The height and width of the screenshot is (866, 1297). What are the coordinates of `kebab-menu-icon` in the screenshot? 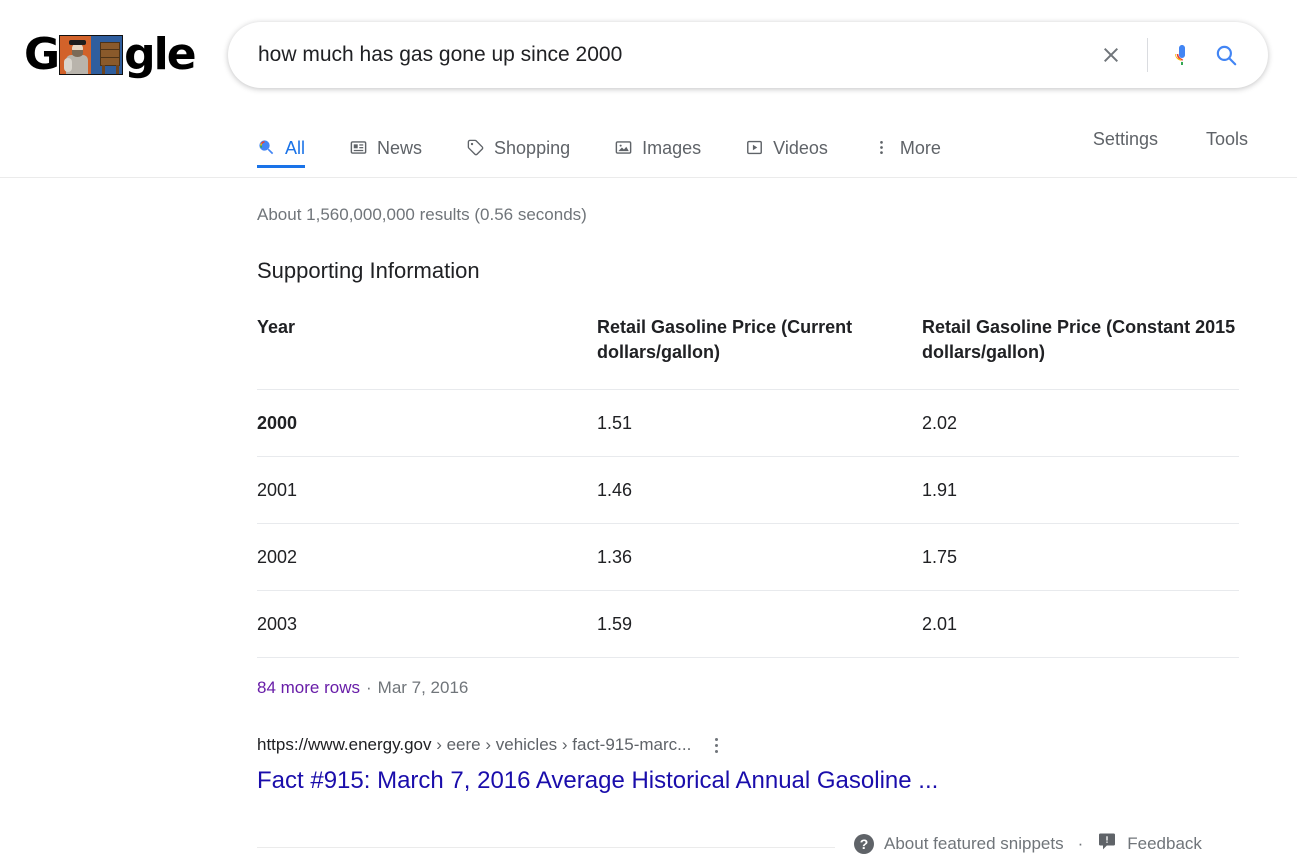 It's located at (716, 745).